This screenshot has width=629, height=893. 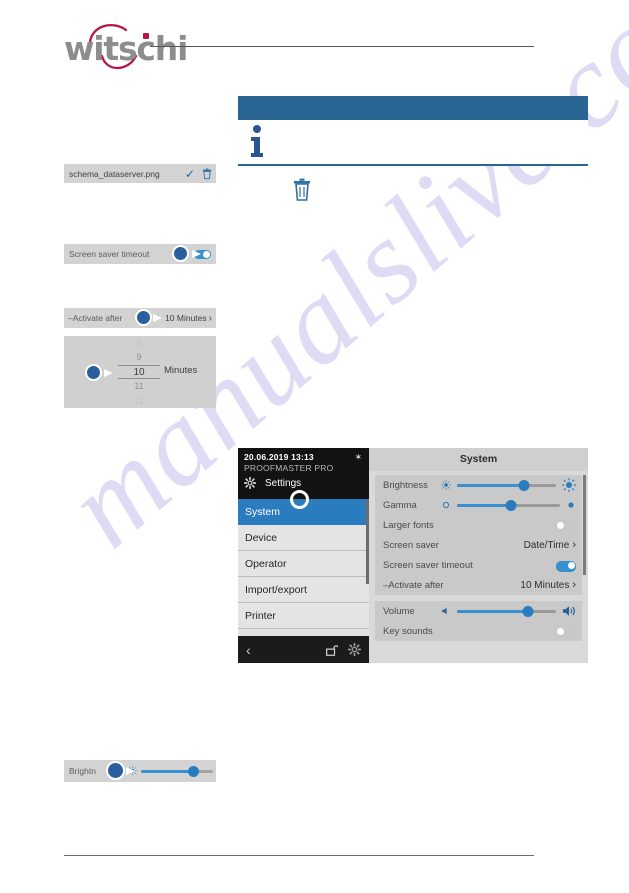 What do you see at coordinates (478, 585) in the screenshot?
I see `row-activate-after: –Activate after 10 Minutes ›` at bounding box center [478, 585].